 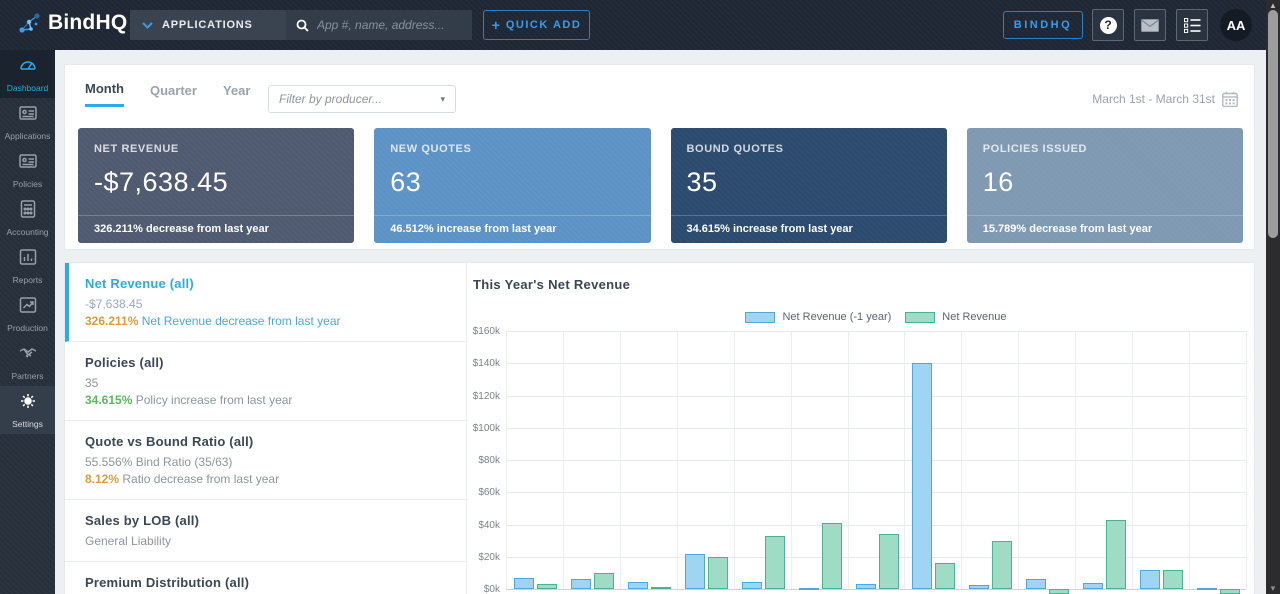 I want to click on legend-label: Net Revenue (-1 year), so click(x=837, y=317).